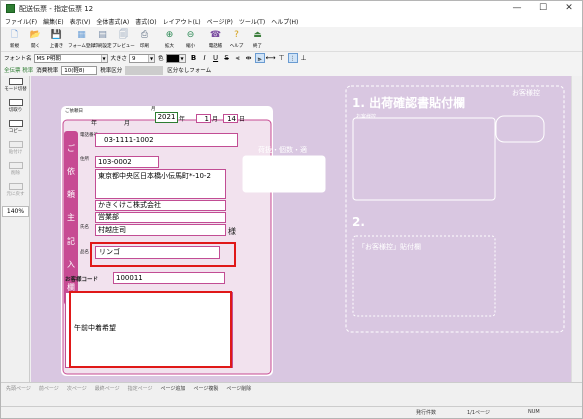 Image resolution: width=583 pixels, height=419 pixels. What do you see at coordinates (150, 329) in the screenshot?
I see `note-highlight-box` at bounding box center [150, 329].